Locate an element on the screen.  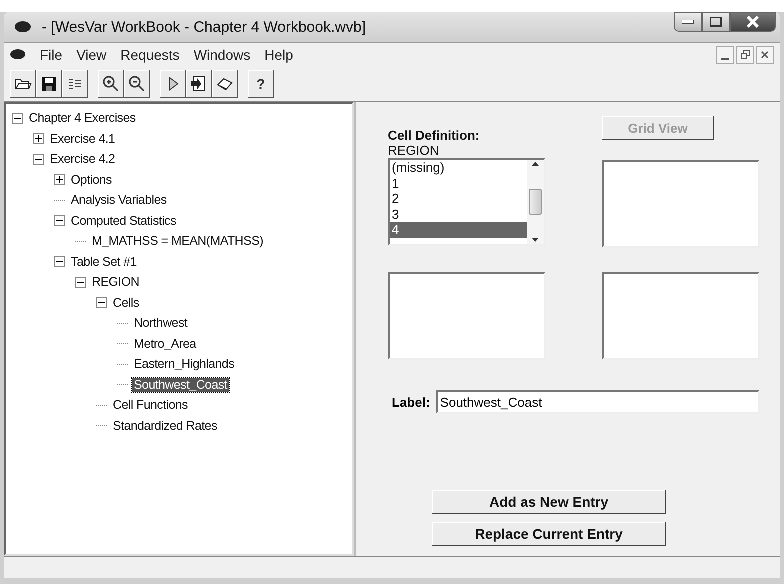
tree-item: Chapter 4 Exercises is located at coordinates (82, 118).